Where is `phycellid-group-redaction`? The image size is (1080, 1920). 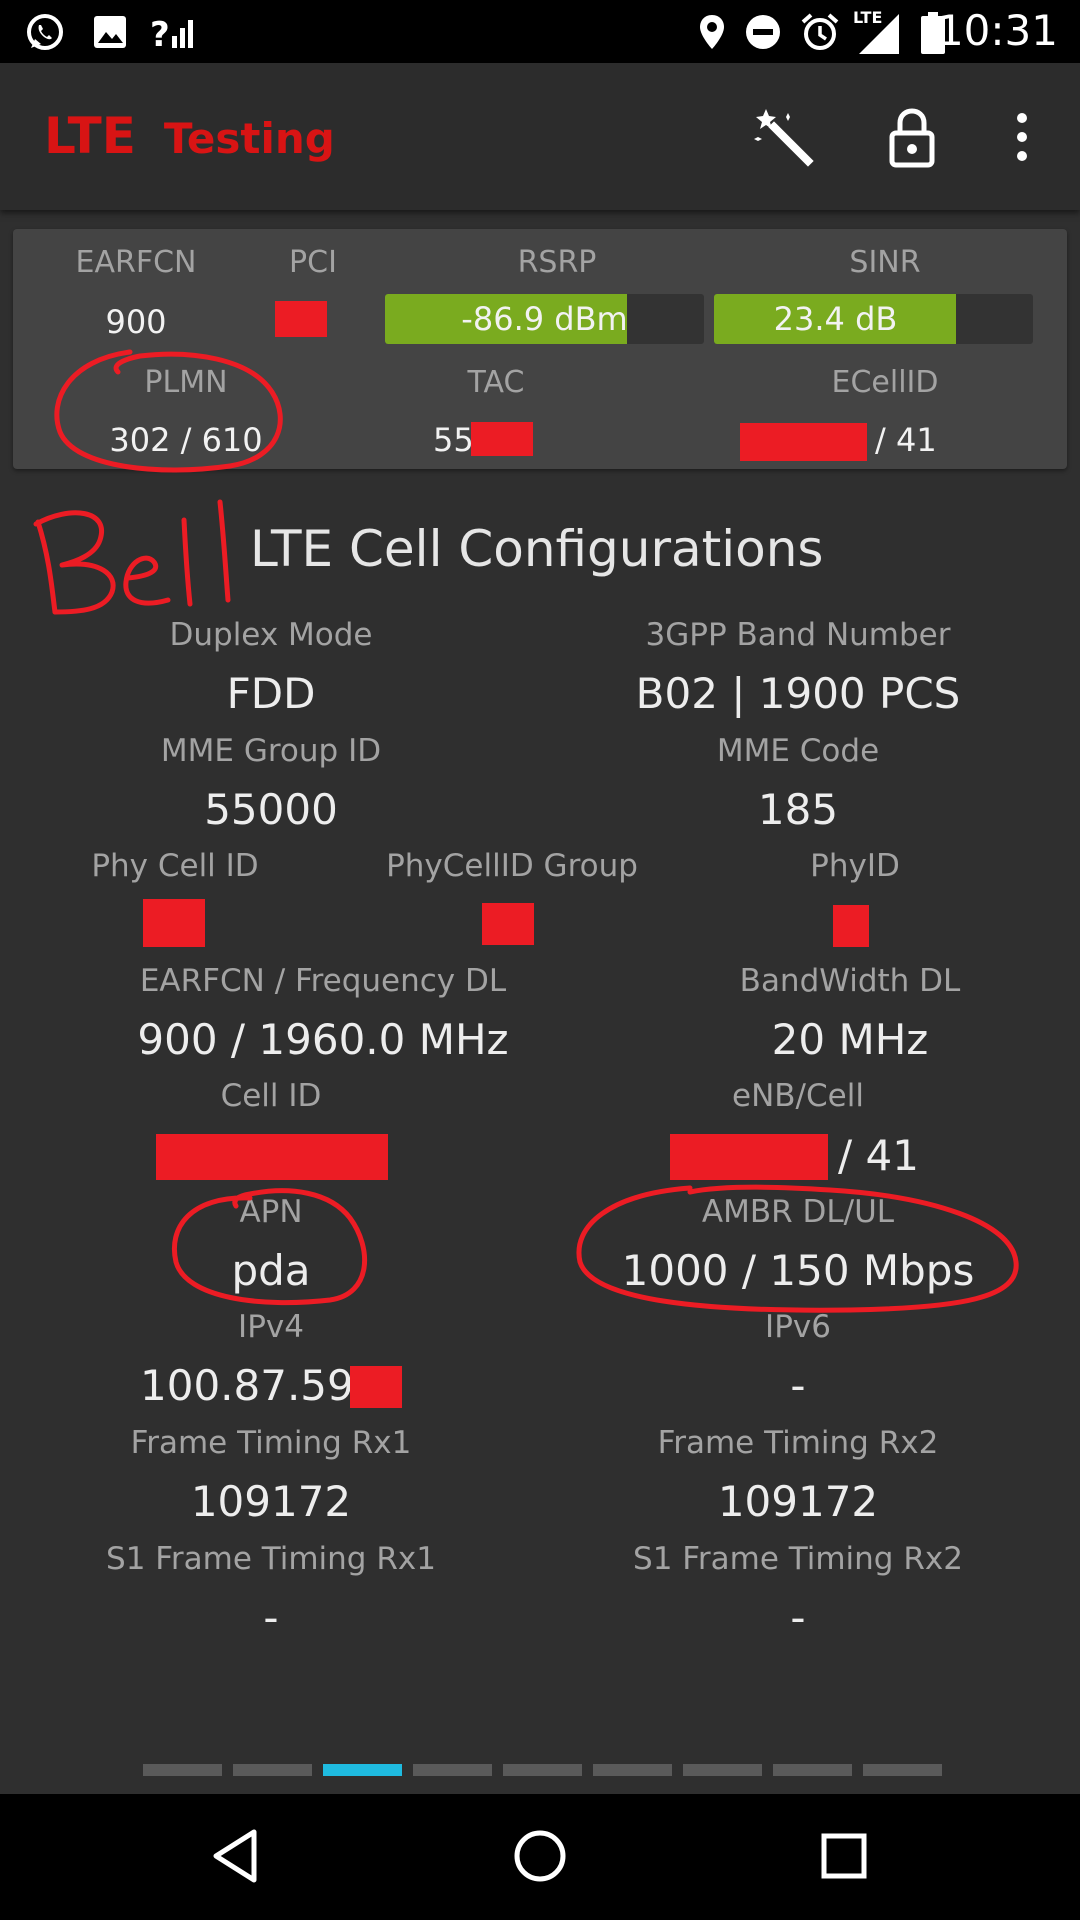
phycellid-group-redaction is located at coordinates (508, 924).